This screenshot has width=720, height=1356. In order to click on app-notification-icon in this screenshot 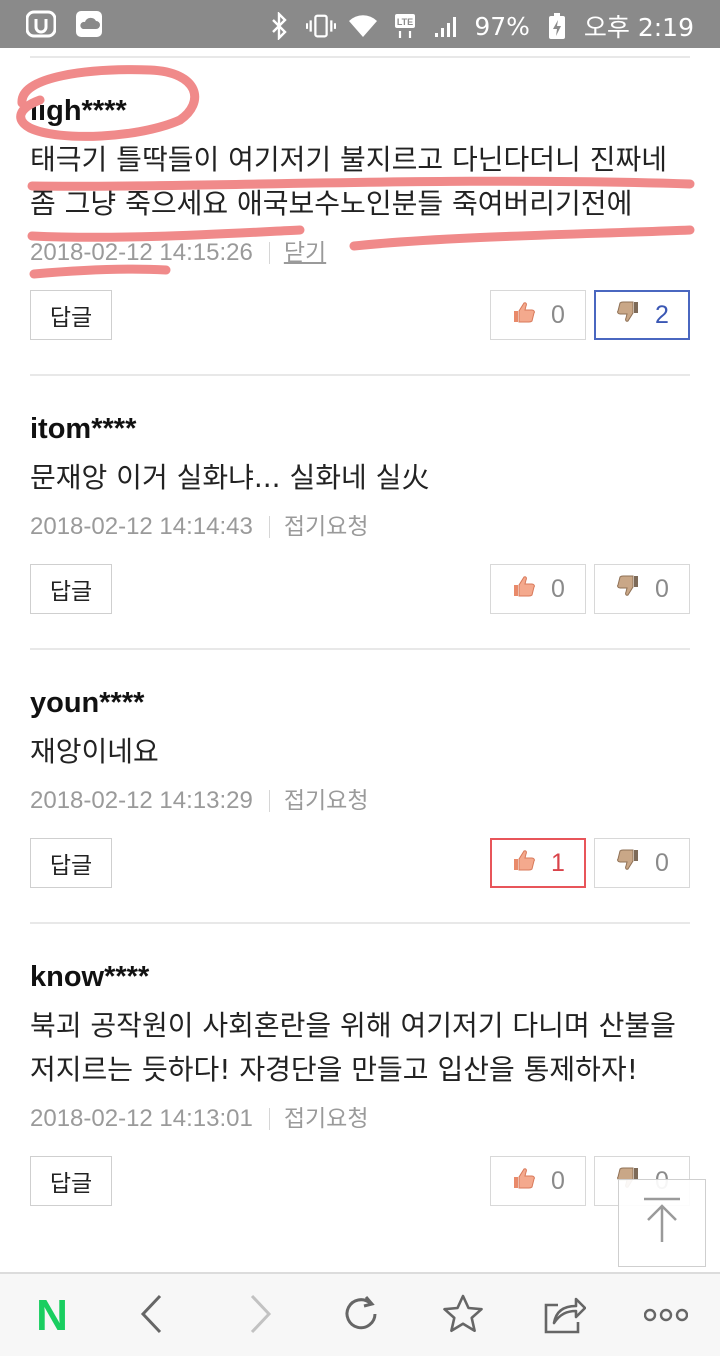, I will do `click(41, 24)`.